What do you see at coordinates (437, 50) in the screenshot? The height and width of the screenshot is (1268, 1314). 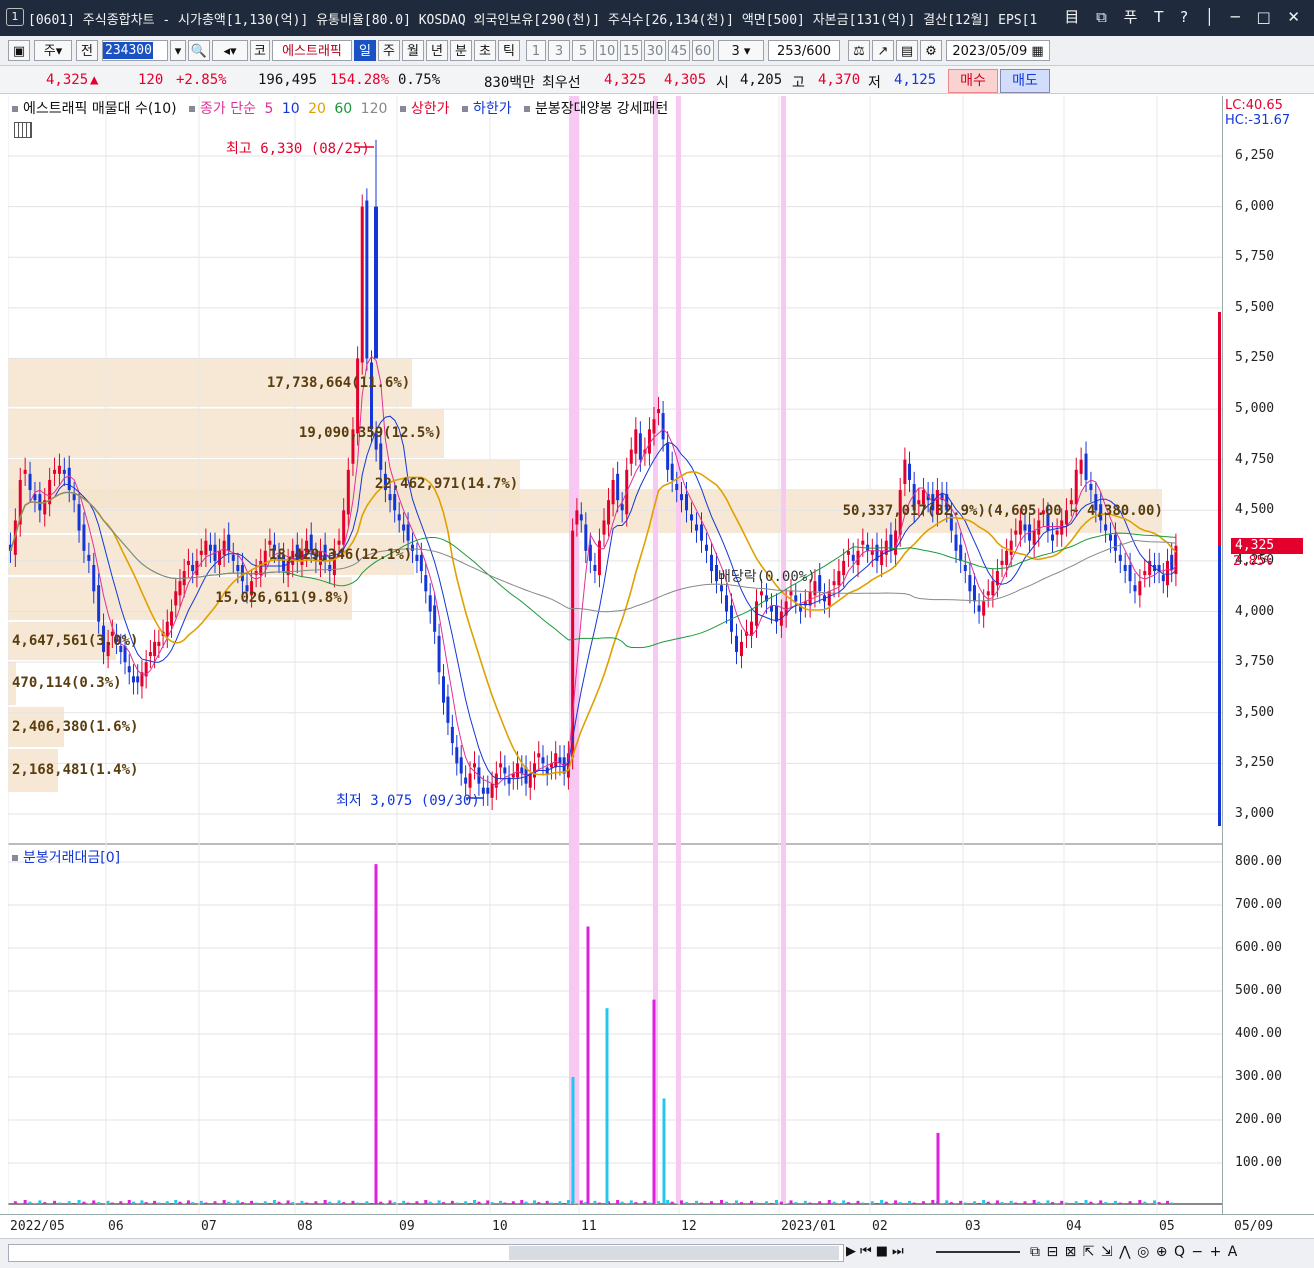 I see `period-tab-year: 년` at bounding box center [437, 50].